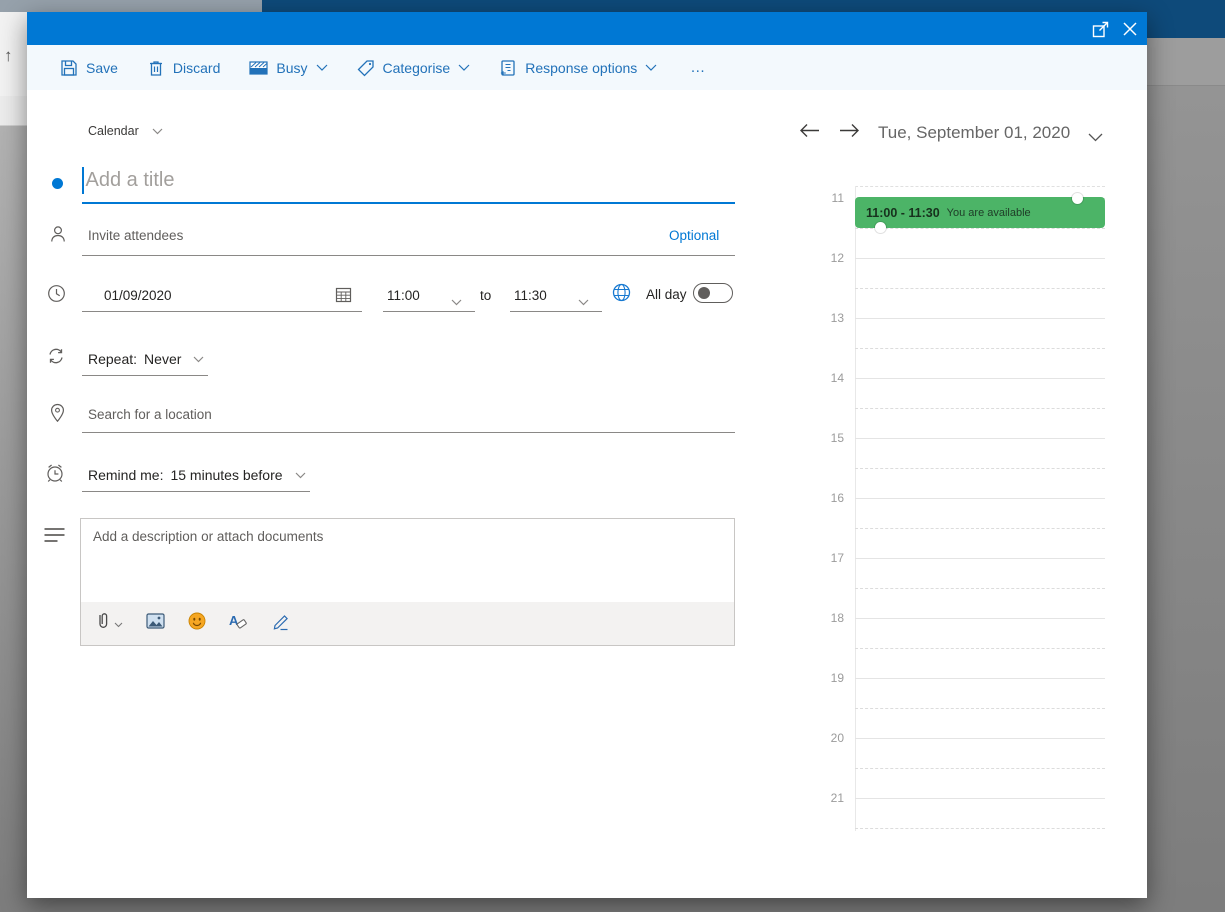 Image resolution: width=1225 pixels, height=912 pixels. What do you see at coordinates (837, 378) in the screenshot?
I see `hour-label: 14` at bounding box center [837, 378].